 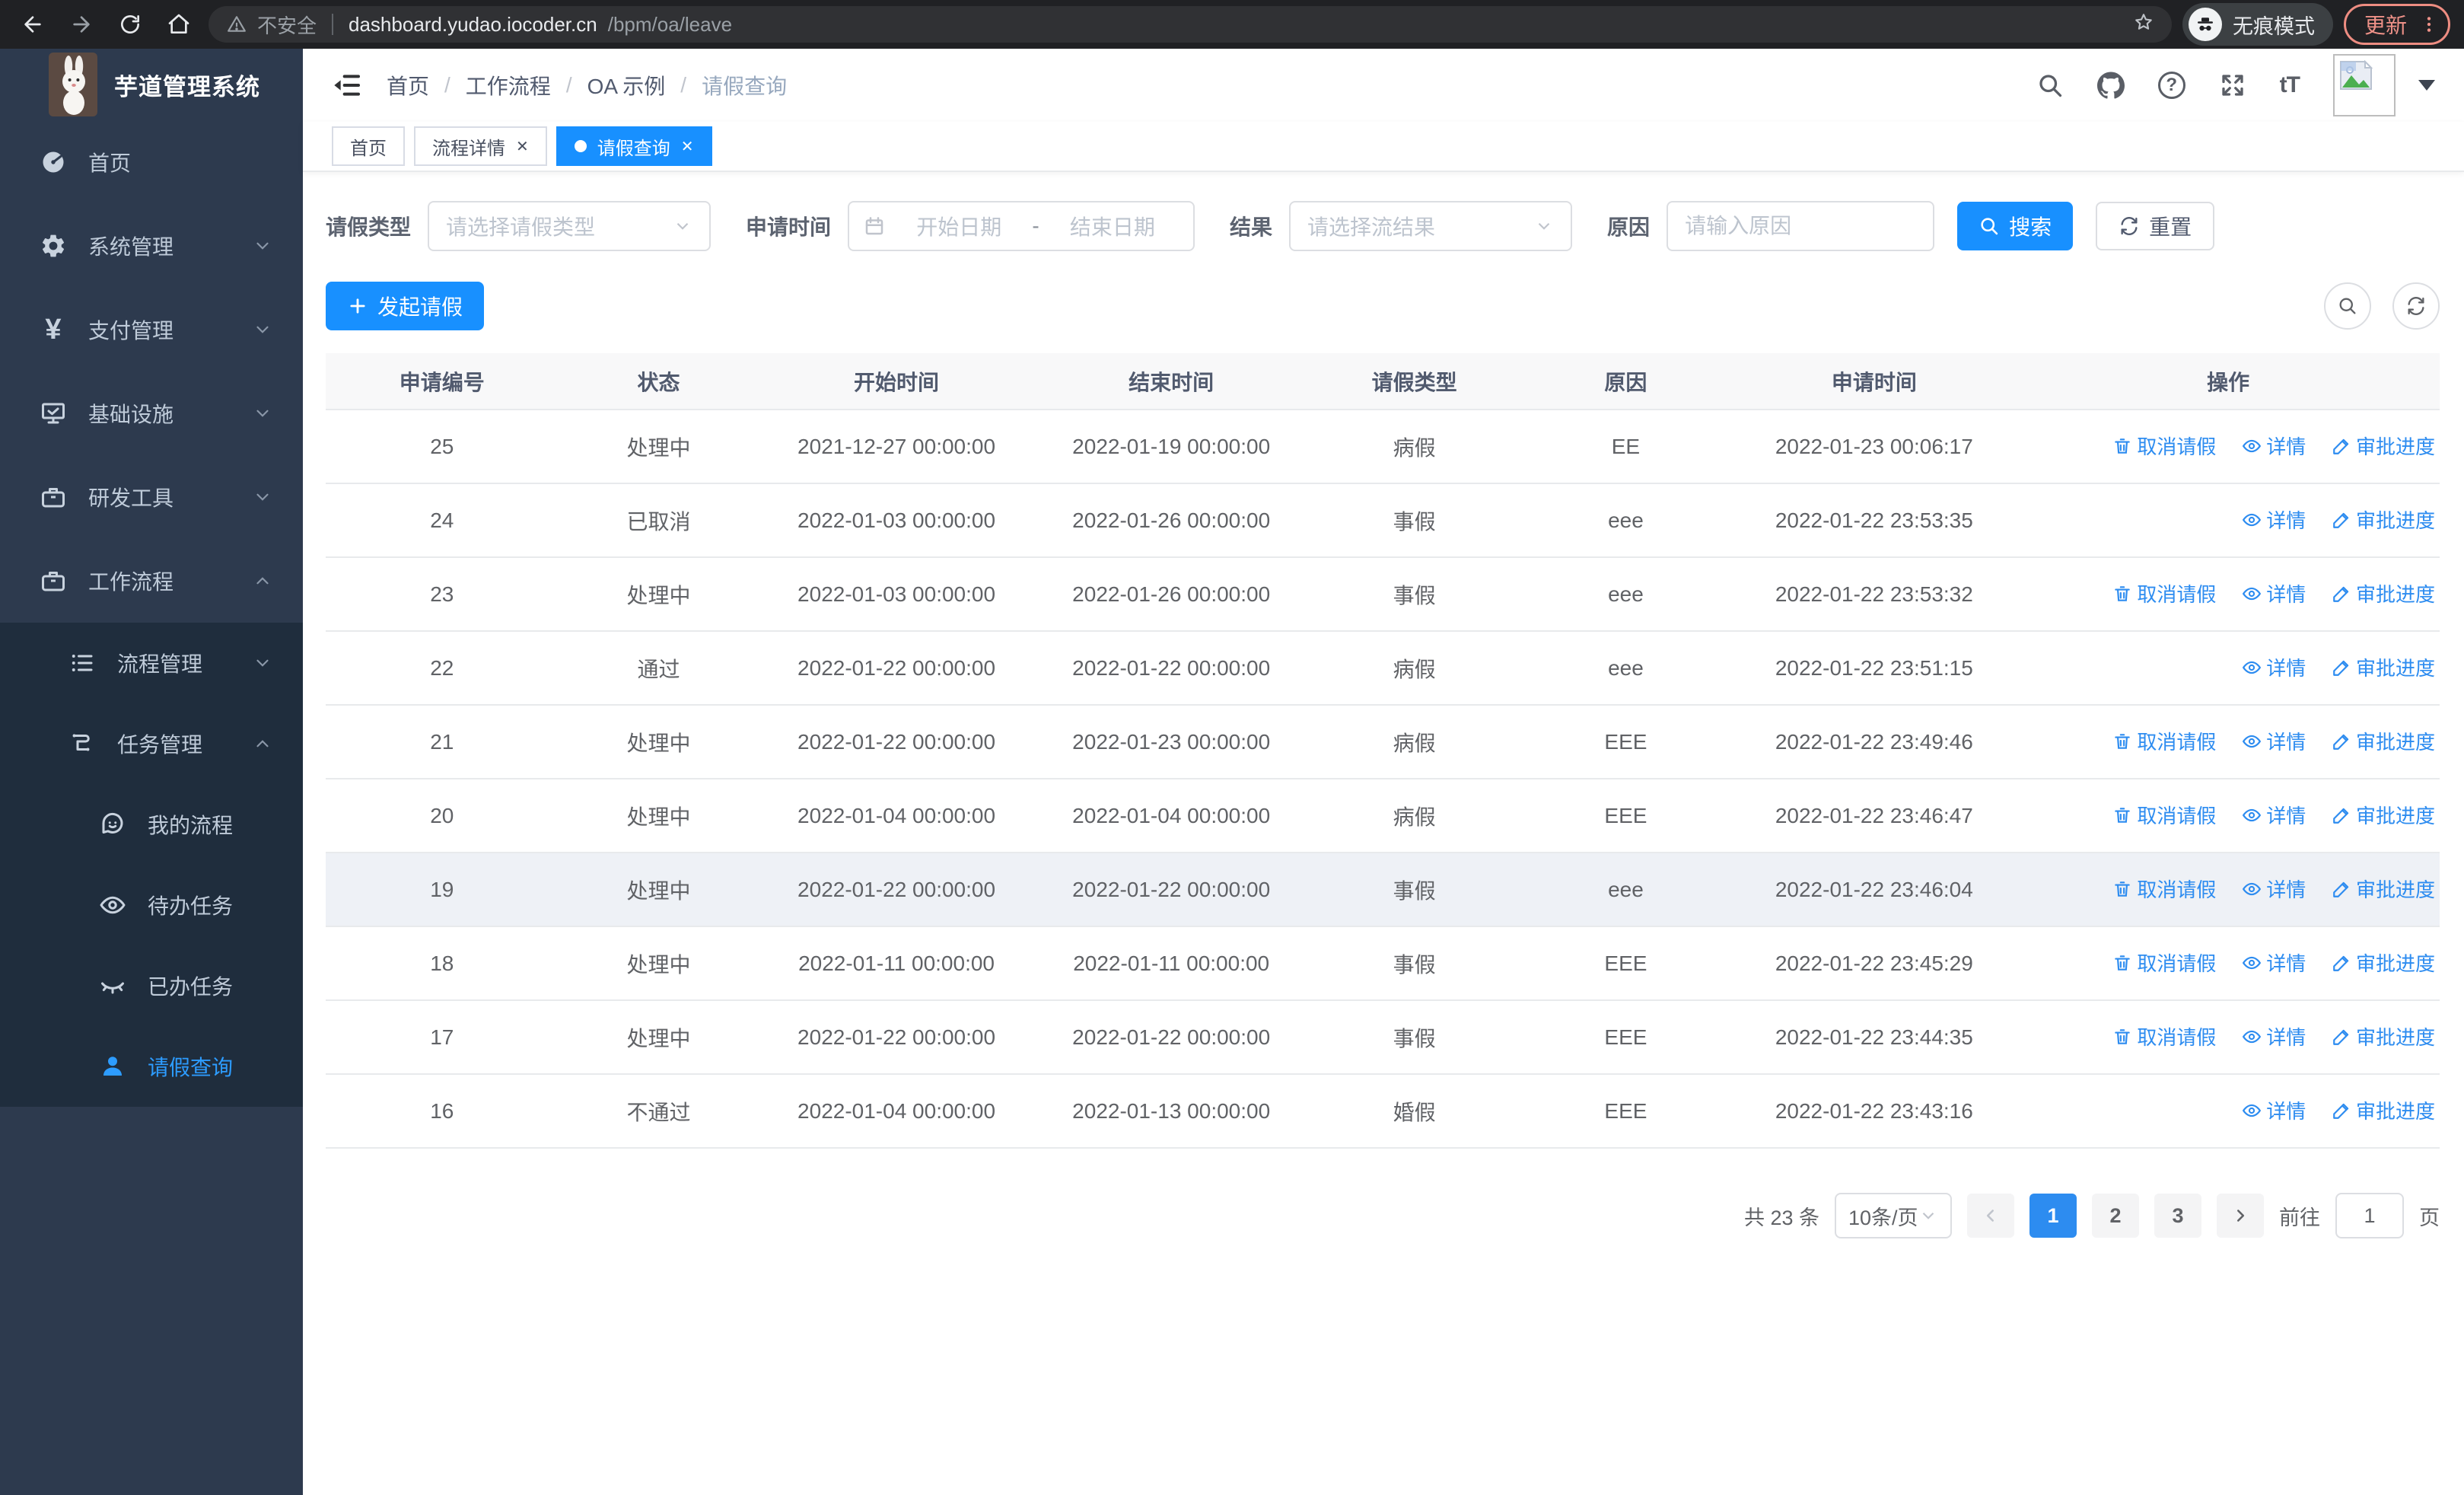 I want to click on back-icon, so click(x=33, y=24).